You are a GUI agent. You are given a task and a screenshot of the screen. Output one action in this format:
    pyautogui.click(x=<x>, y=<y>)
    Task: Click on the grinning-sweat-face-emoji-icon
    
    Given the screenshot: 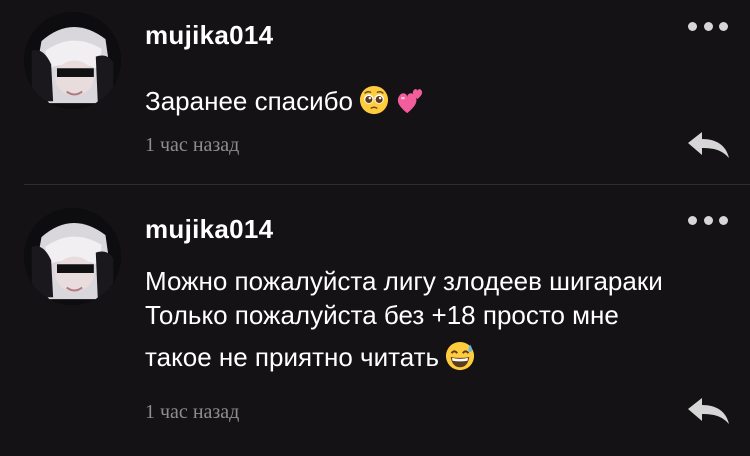 What is the action you would take?
    pyautogui.click(x=460, y=356)
    